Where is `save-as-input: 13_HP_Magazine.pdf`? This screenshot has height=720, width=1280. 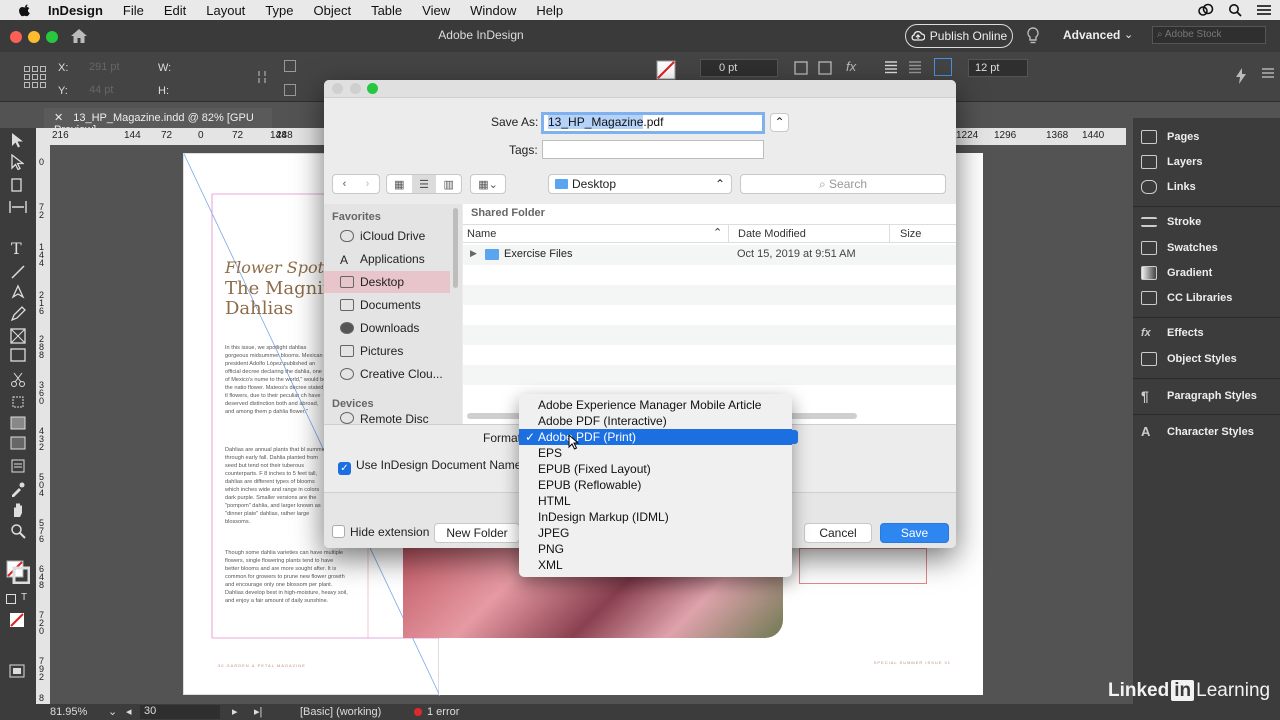
save-as-input: 13_HP_Magazine.pdf is located at coordinates (653, 123).